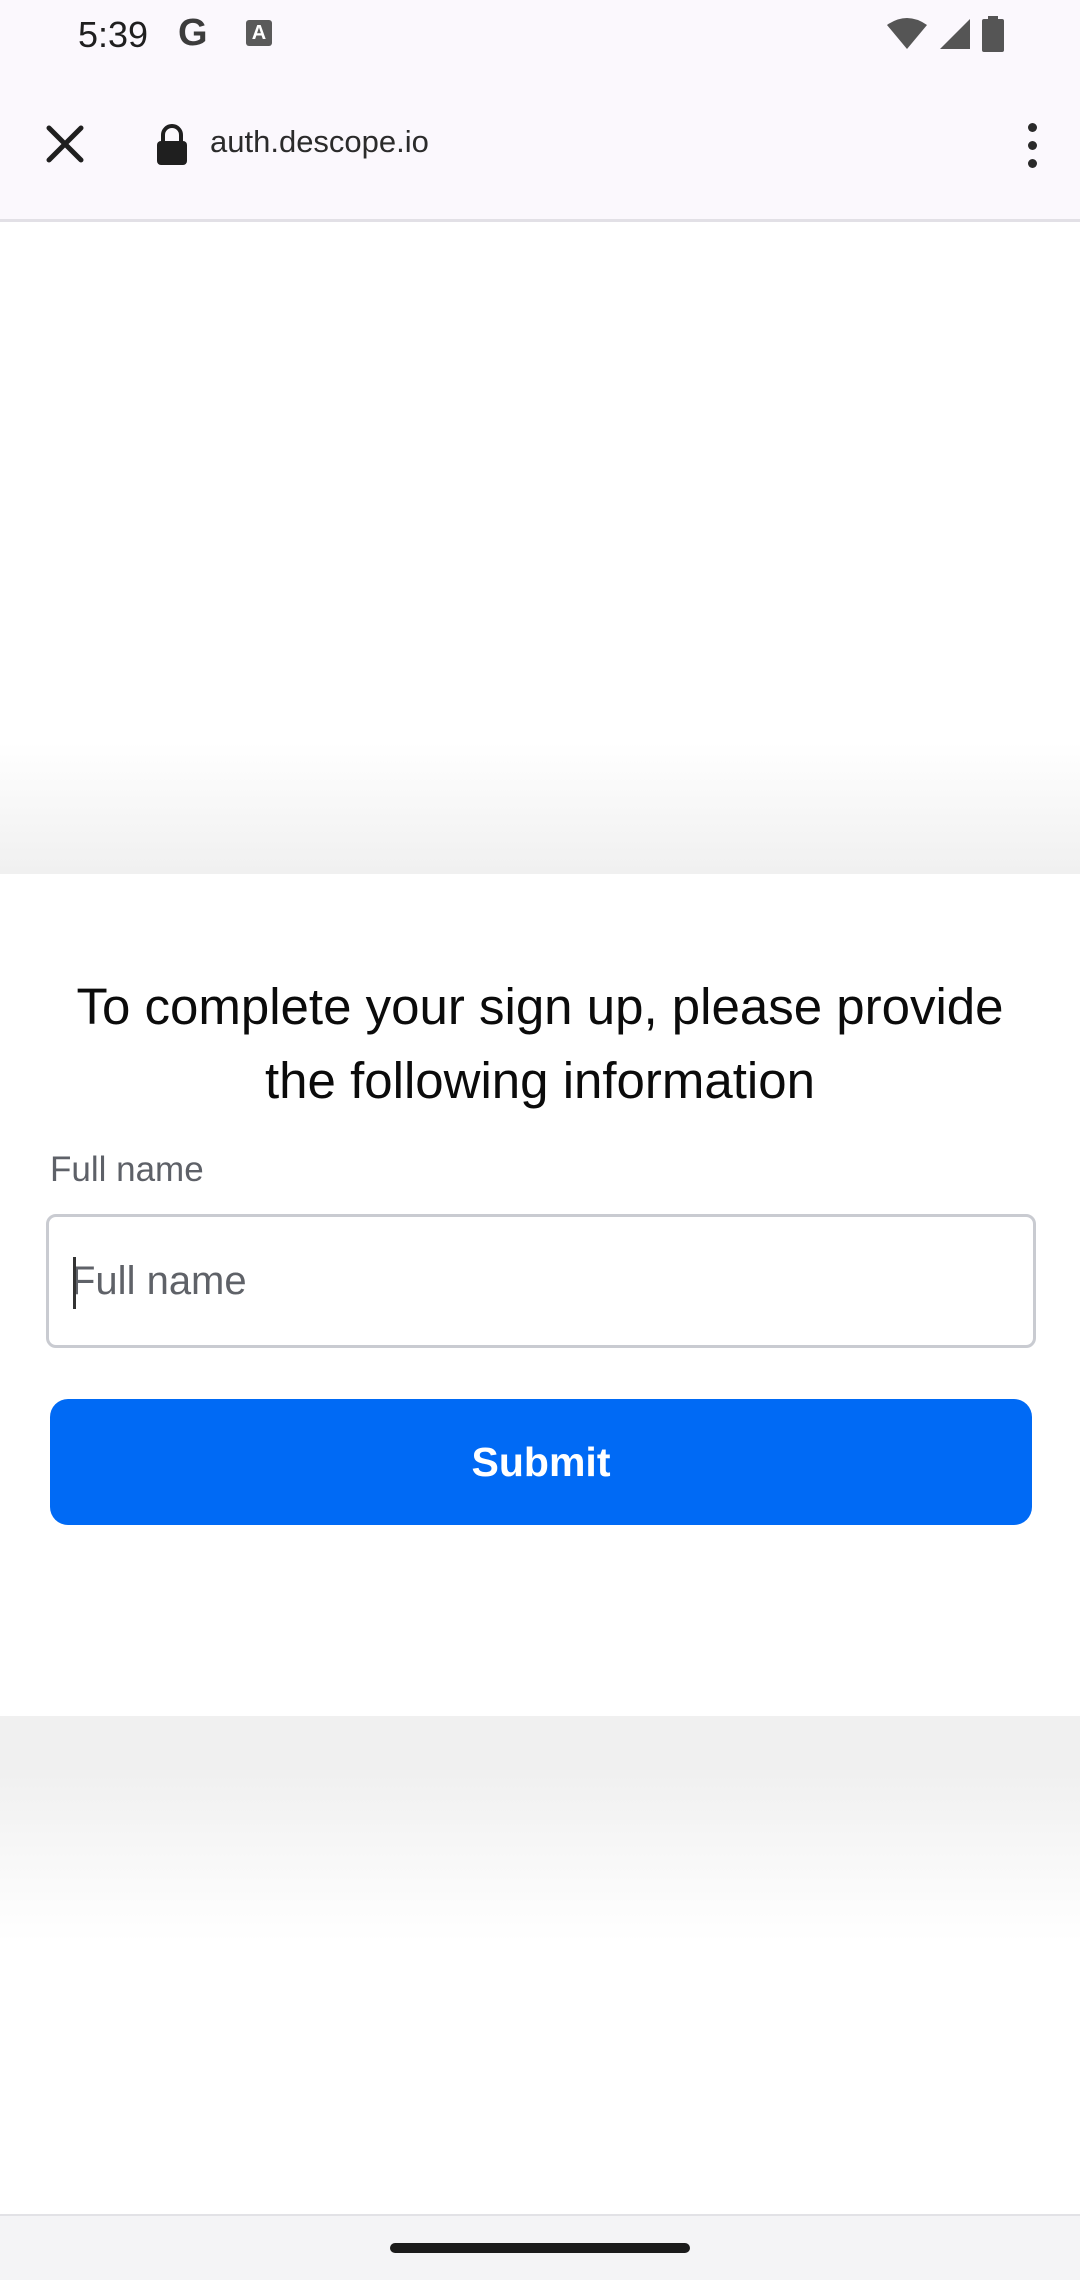  What do you see at coordinates (1032, 127) in the screenshot?
I see `more-vert-icon` at bounding box center [1032, 127].